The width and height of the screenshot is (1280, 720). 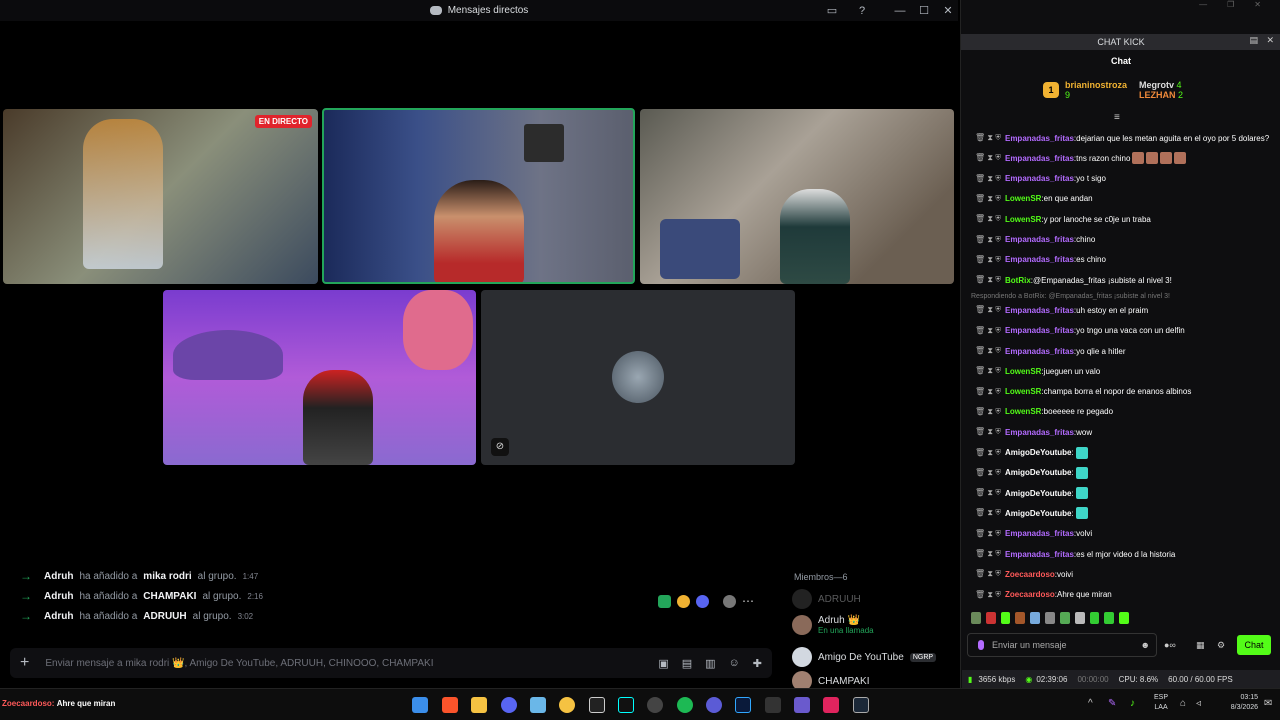 I want to click on emoji-picker-icon: ☺, so click(x=734, y=663).